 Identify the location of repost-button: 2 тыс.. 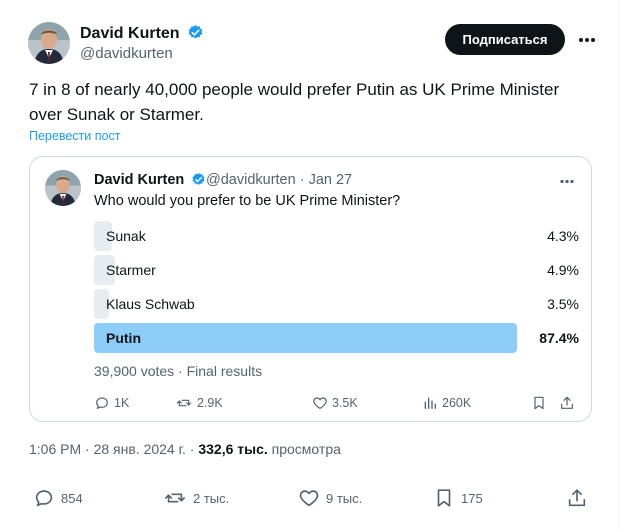
(196, 498).